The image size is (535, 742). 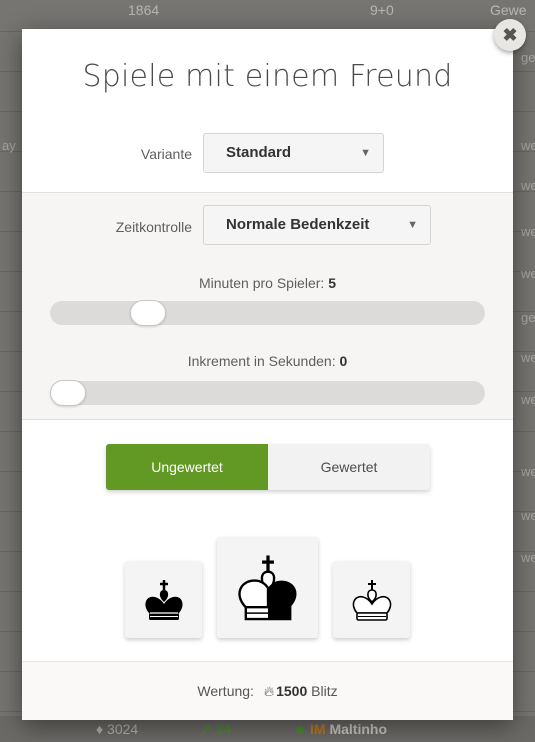 I want to click on close-button: ✖, so click(x=510, y=35).